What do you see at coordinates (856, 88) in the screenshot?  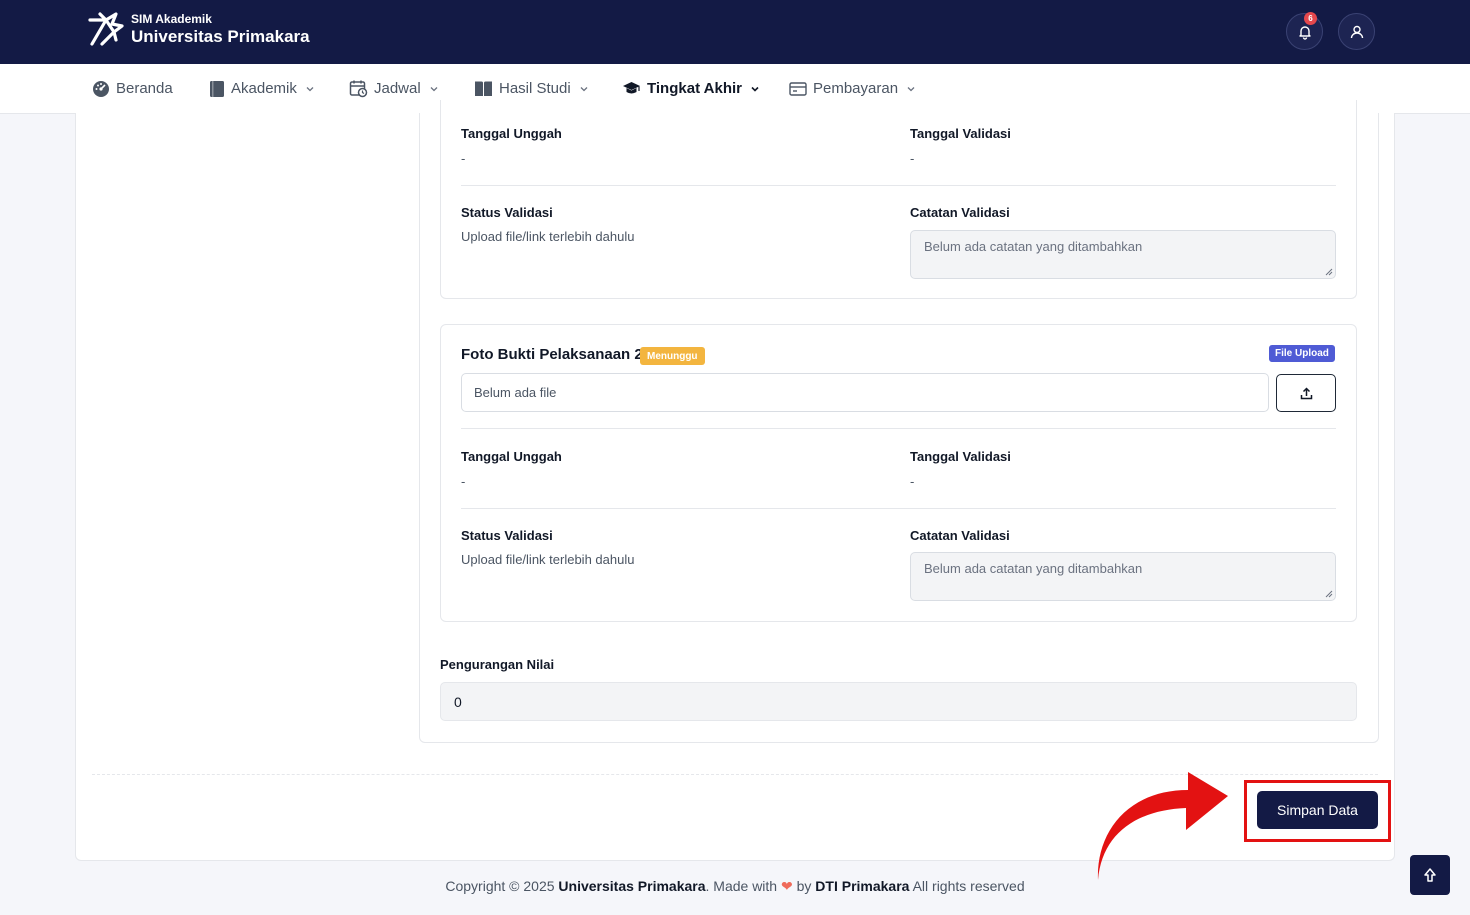 I see `nav-label: Pembayaran` at bounding box center [856, 88].